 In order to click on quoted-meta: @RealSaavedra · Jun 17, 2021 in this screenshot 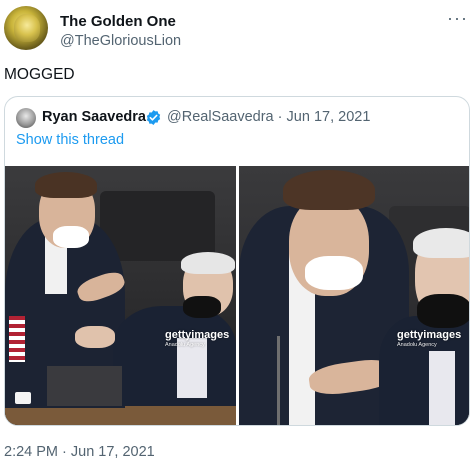, I will do `click(268, 117)`.